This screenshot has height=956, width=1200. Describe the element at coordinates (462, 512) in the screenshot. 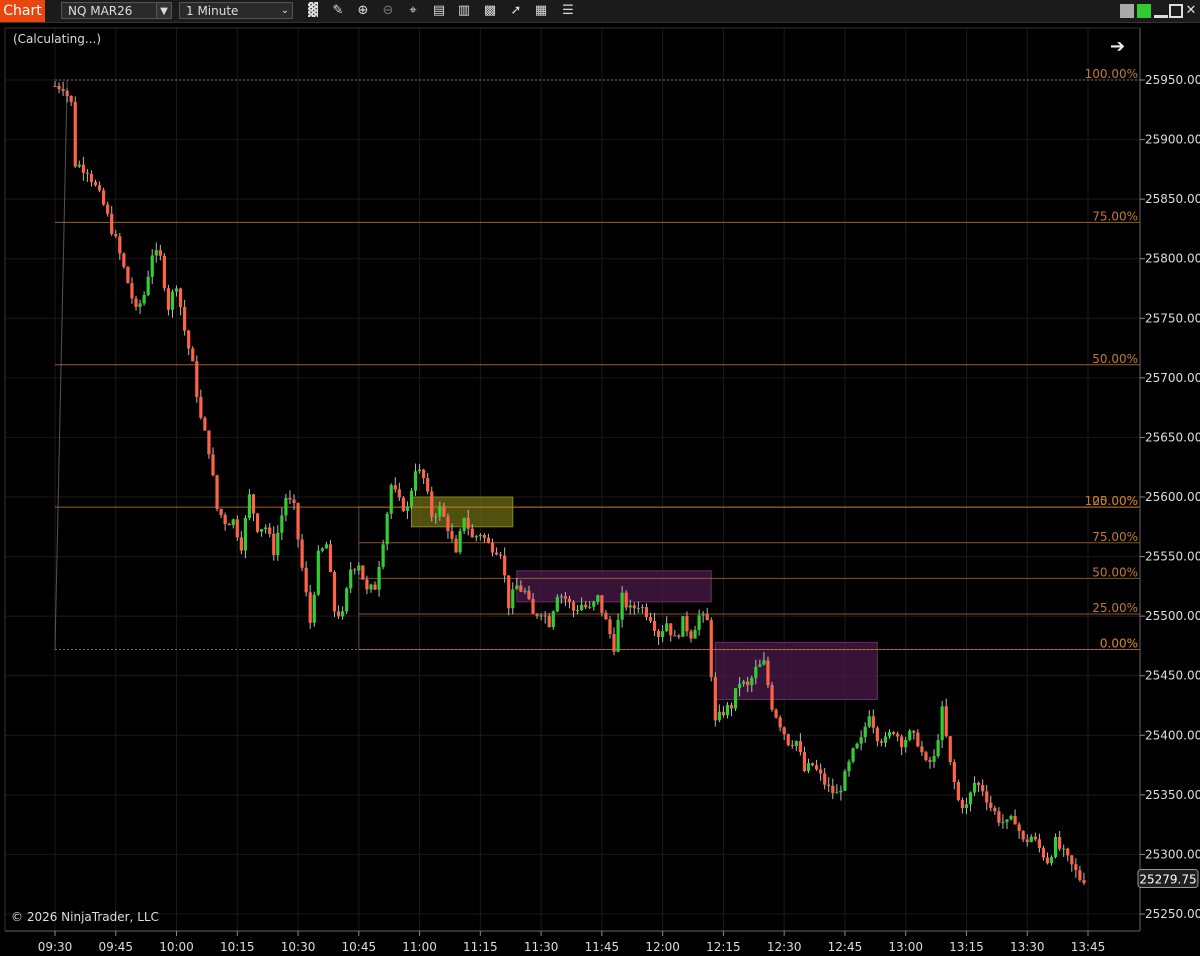

I see `fvg-zone-yellow` at that location.